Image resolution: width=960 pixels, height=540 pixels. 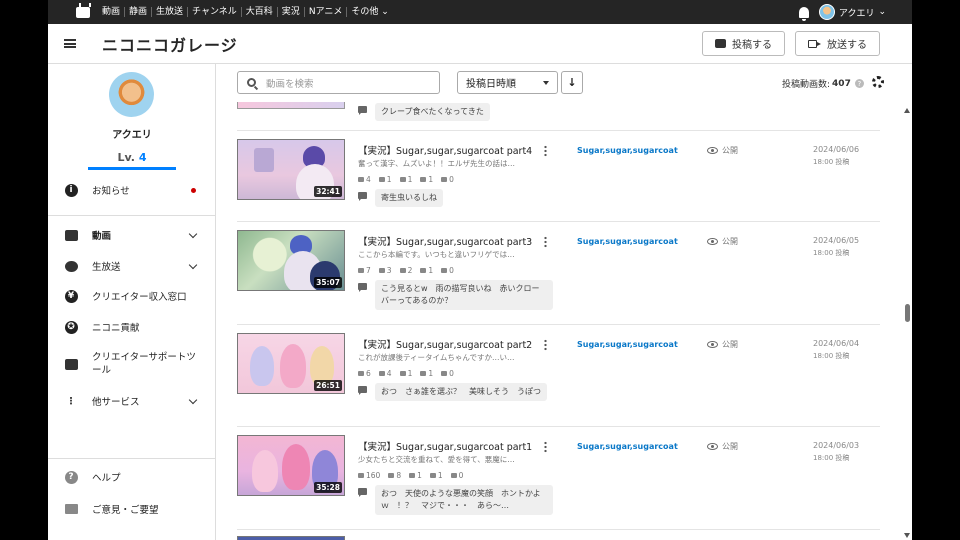 What do you see at coordinates (364, 270) in the screenshot?
I see `play-count: 7` at bounding box center [364, 270].